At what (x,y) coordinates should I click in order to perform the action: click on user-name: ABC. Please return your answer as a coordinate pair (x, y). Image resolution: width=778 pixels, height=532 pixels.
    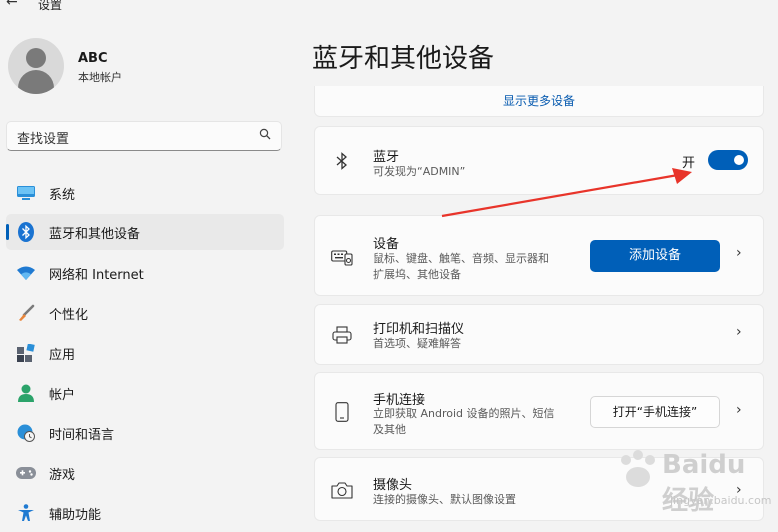
    Looking at the image, I should click on (93, 58).